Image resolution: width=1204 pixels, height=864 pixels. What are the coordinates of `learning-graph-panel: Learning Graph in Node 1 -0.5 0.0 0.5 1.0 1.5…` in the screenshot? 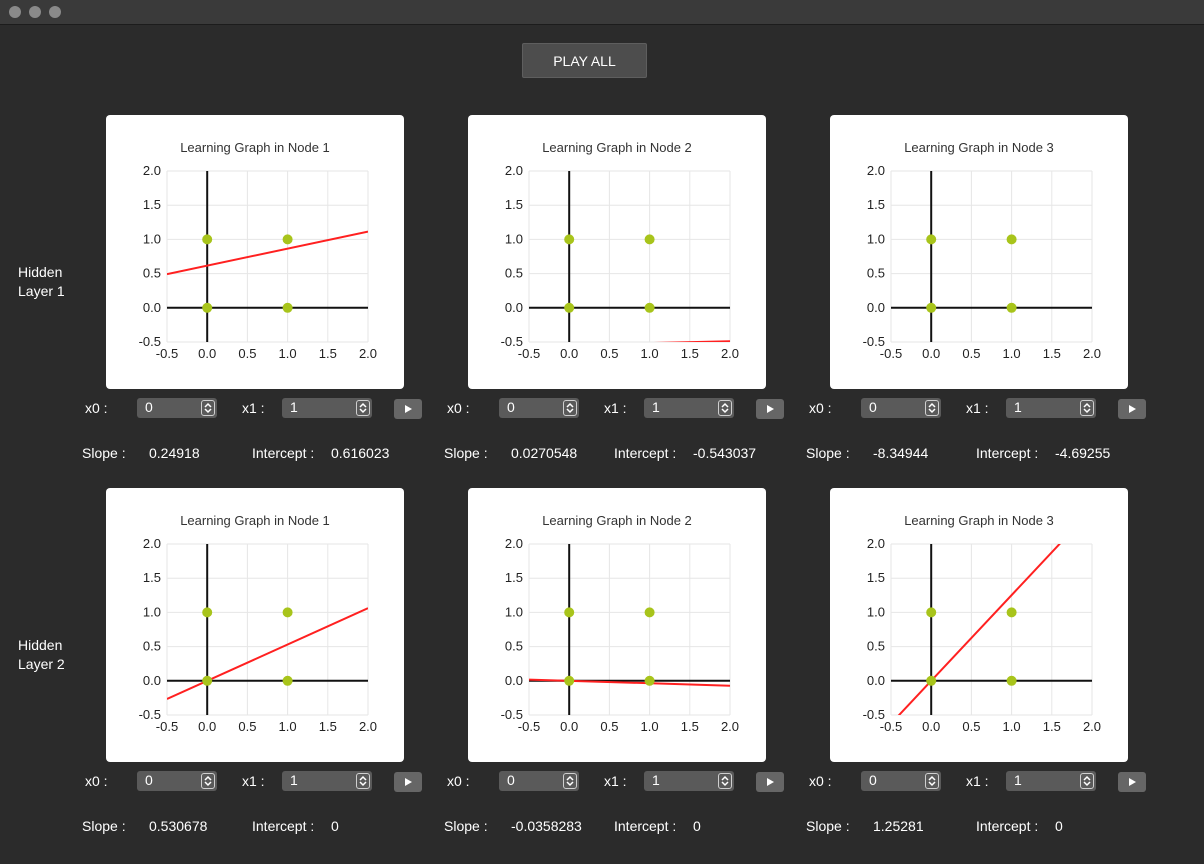 It's located at (255, 252).